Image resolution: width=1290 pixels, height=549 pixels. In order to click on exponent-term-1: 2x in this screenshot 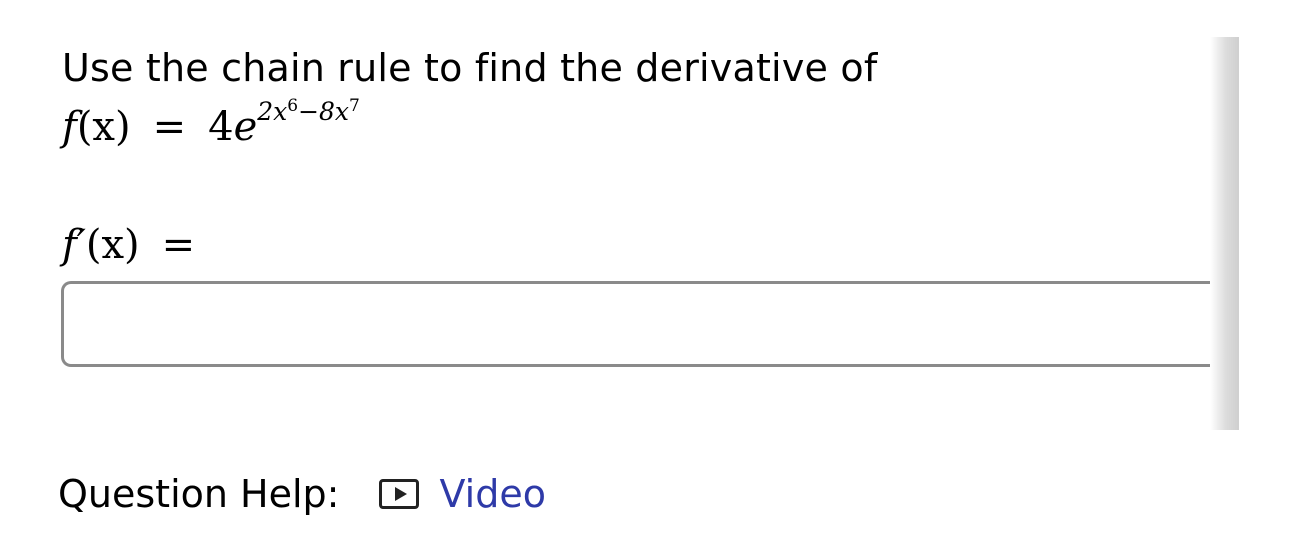, I will do `click(272, 111)`.